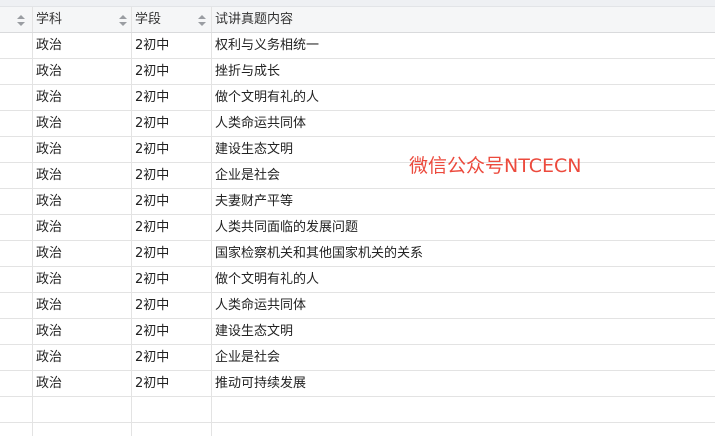 This screenshot has width=715, height=436. I want to click on topic-cell: 企业是社会, so click(463, 357).